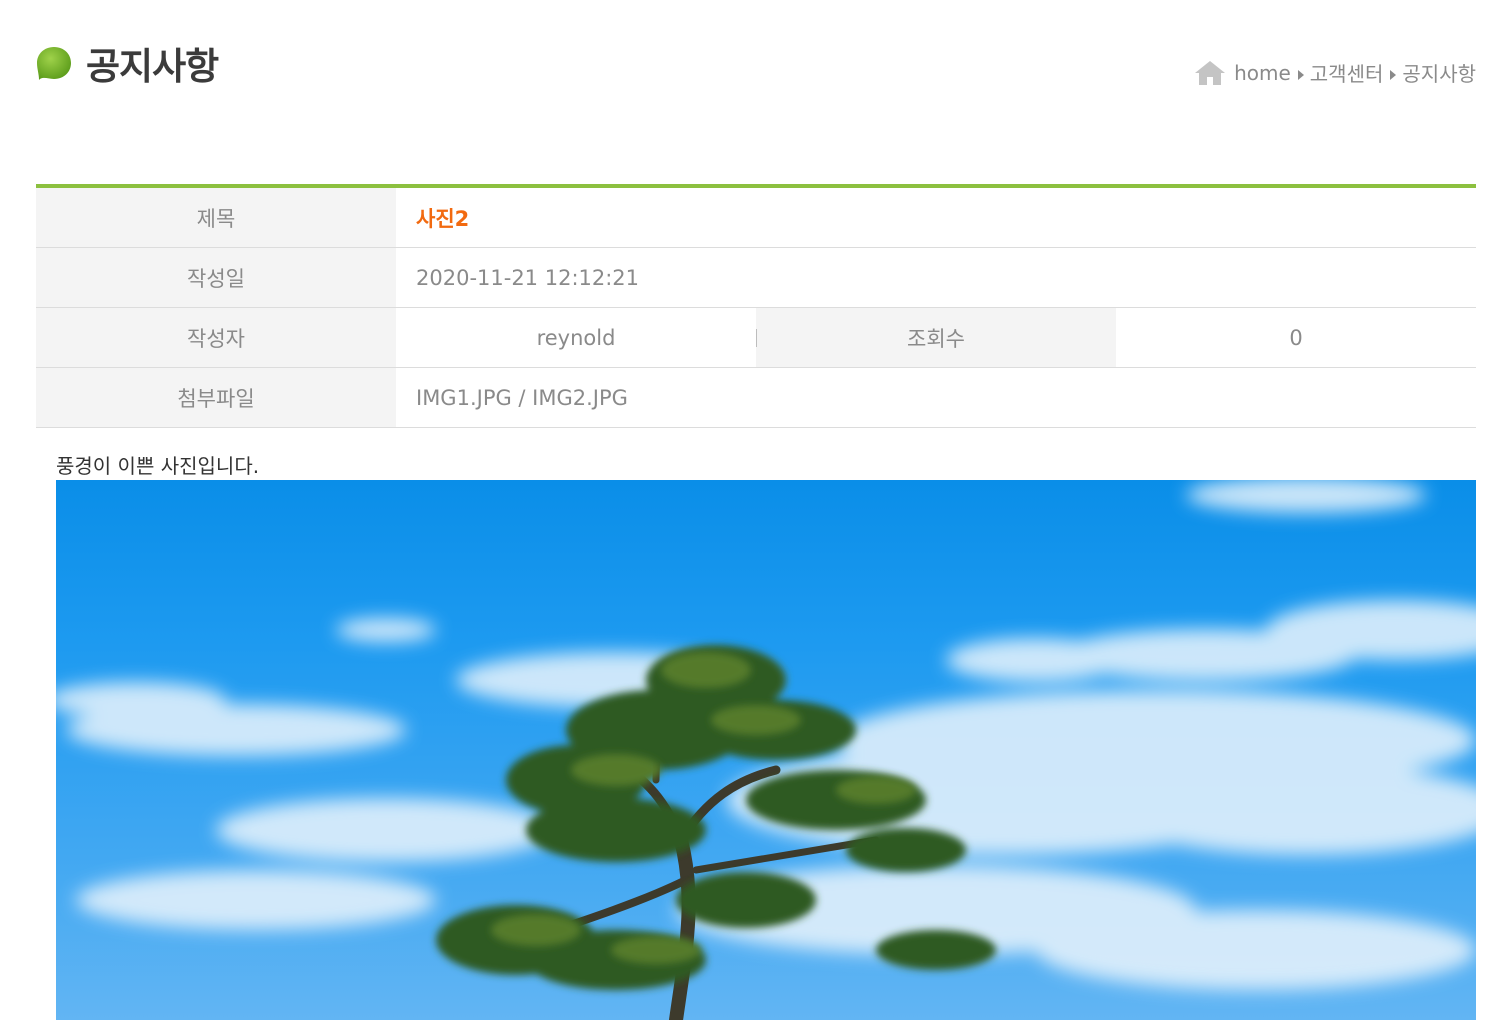 This screenshot has width=1510, height=1020. What do you see at coordinates (216, 217) in the screenshot?
I see `title-label: 제목` at bounding box center [216, 217].